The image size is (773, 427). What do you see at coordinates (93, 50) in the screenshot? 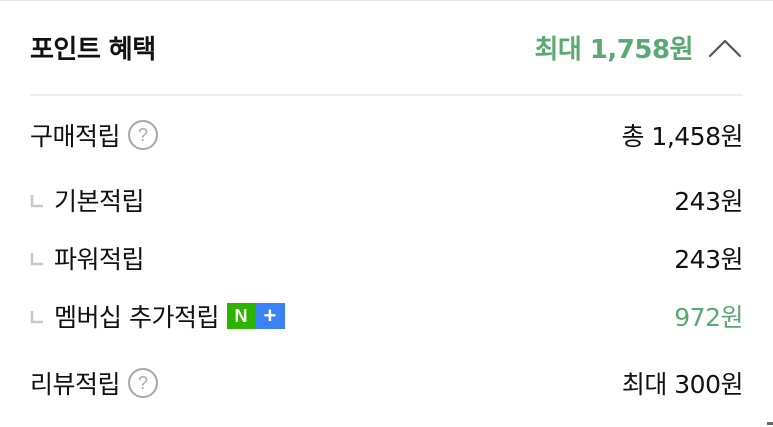
I see `section-title: 포인트 혜택` at bounding box center [93, 50].